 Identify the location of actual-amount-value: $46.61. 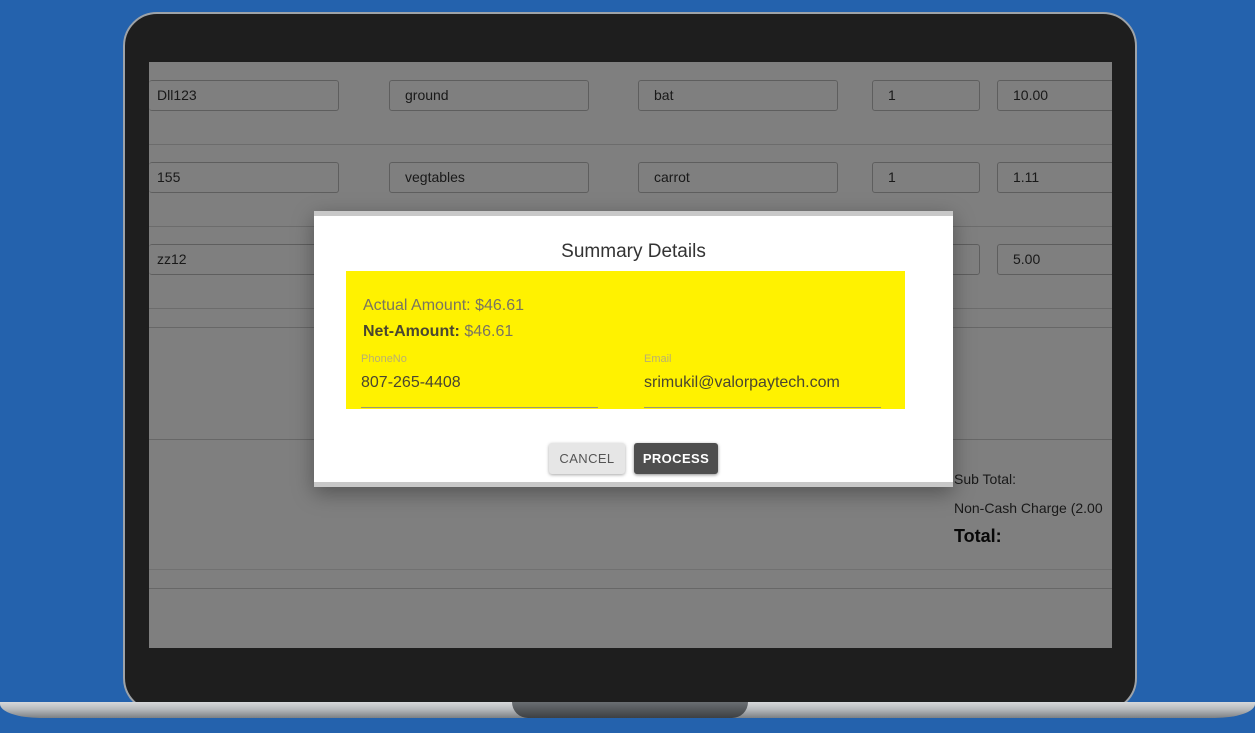
(500, 305).